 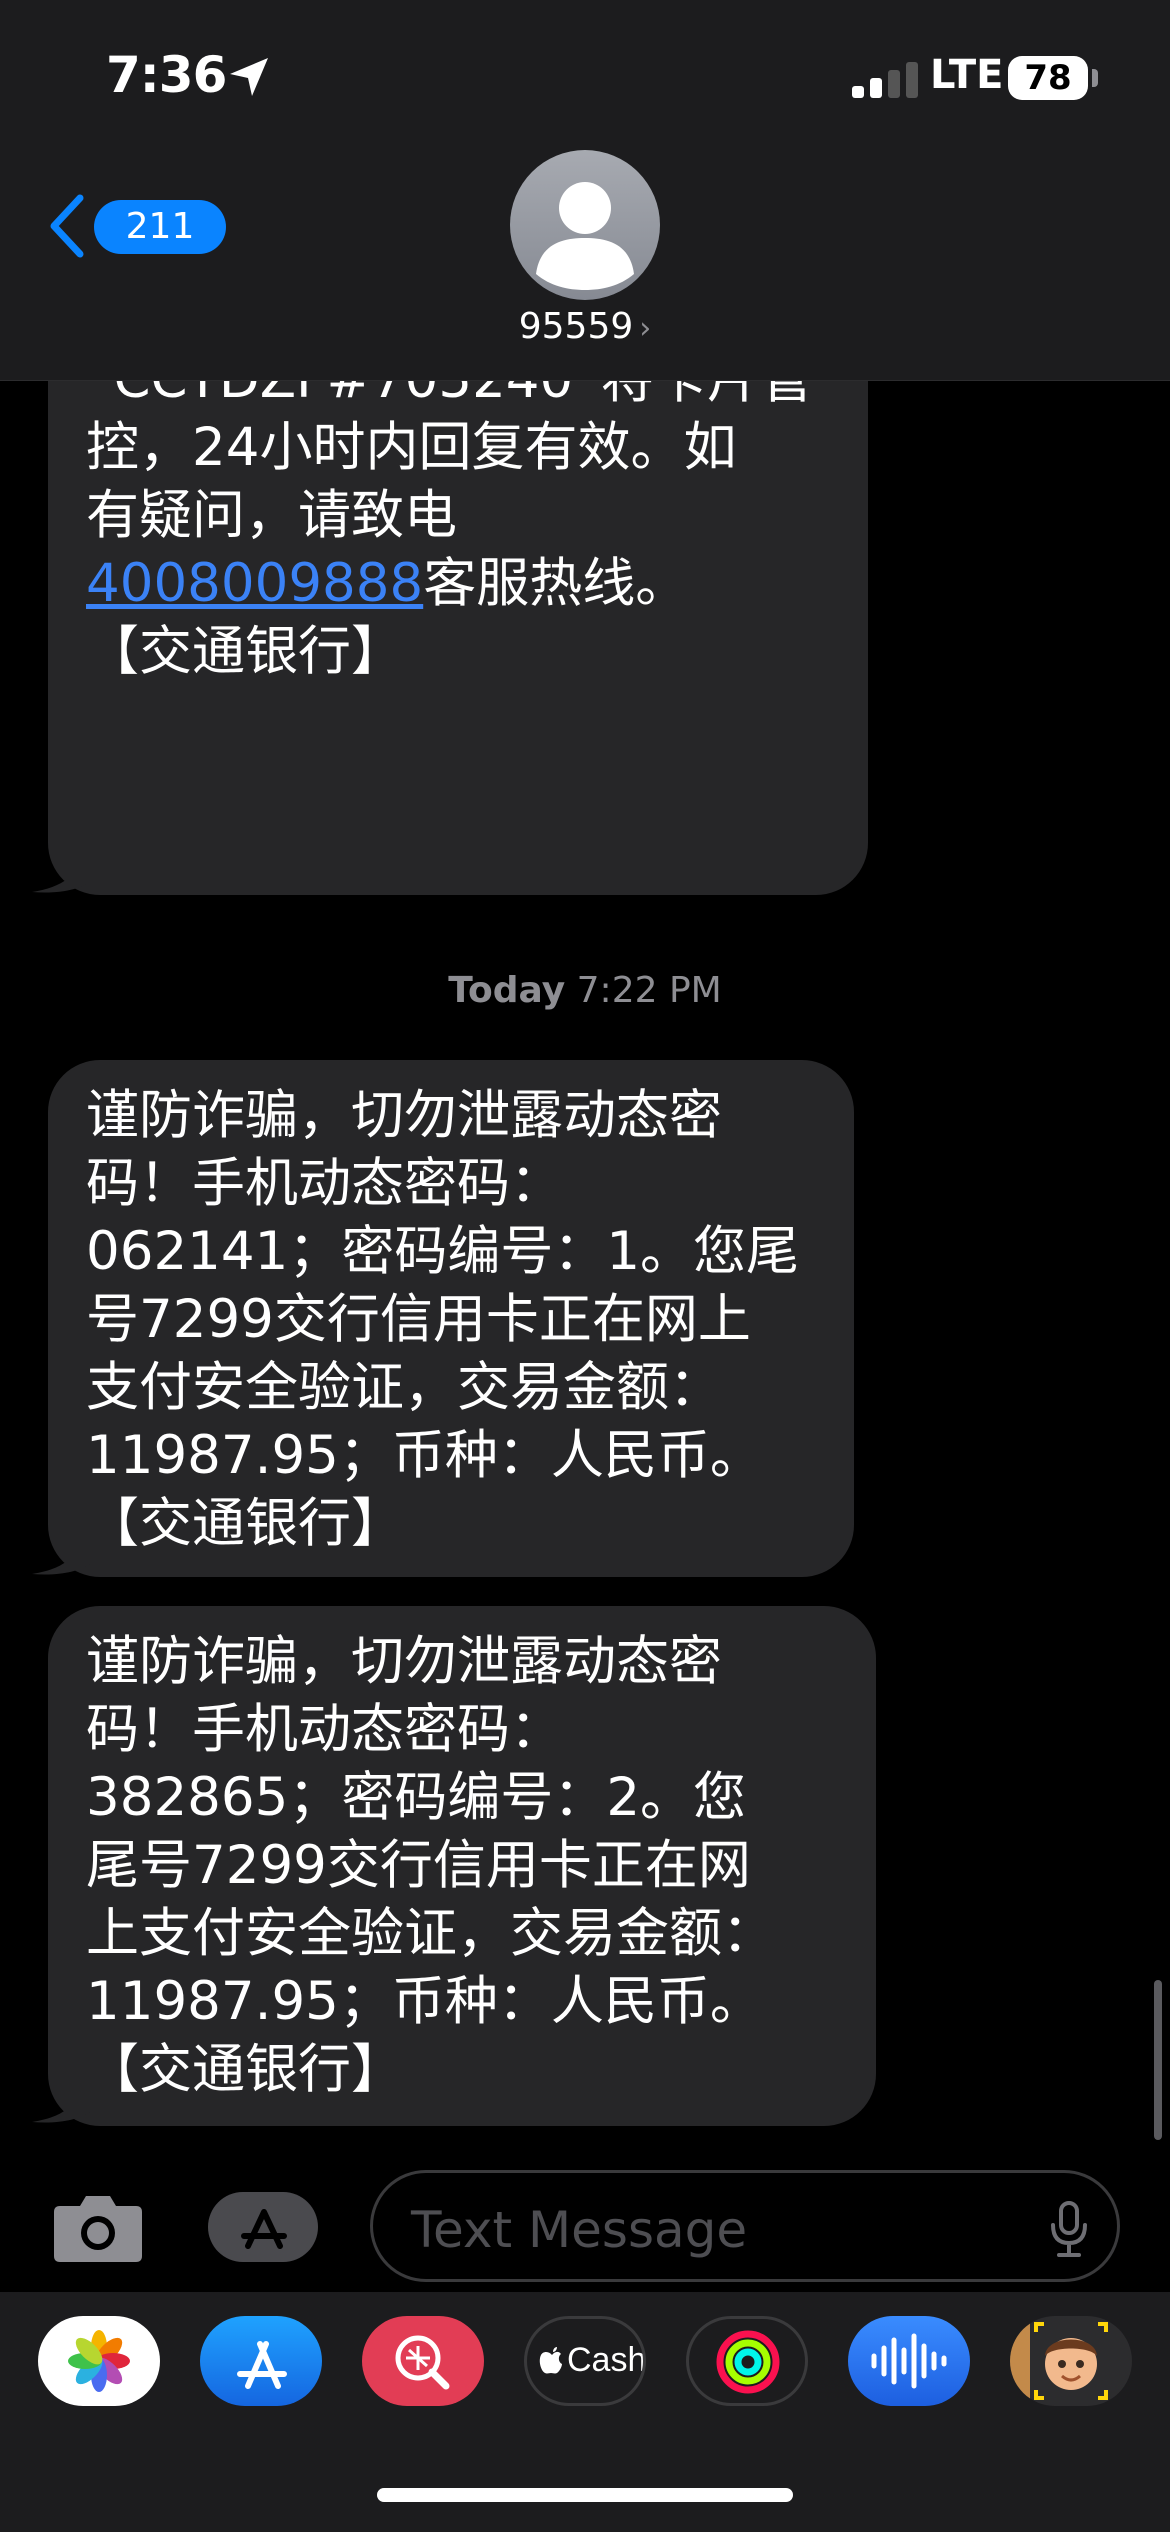 What do you see at coordinates (166, 75) in the screenshot?
I see `status-time: 7:36` at bounding box center [166, 75].